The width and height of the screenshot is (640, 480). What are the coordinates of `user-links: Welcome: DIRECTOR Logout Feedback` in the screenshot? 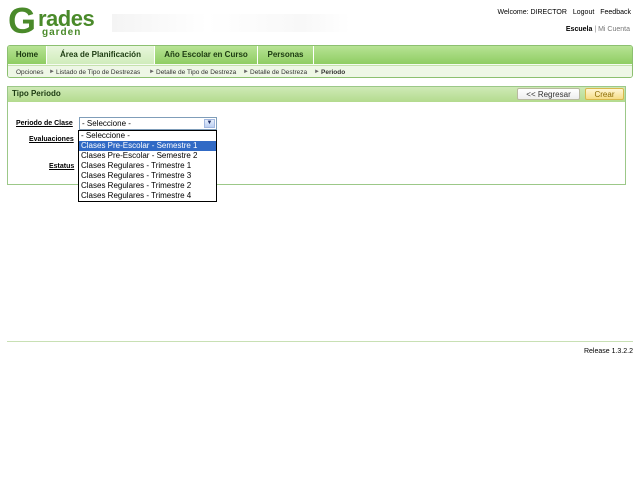 It's located at (562, 12).